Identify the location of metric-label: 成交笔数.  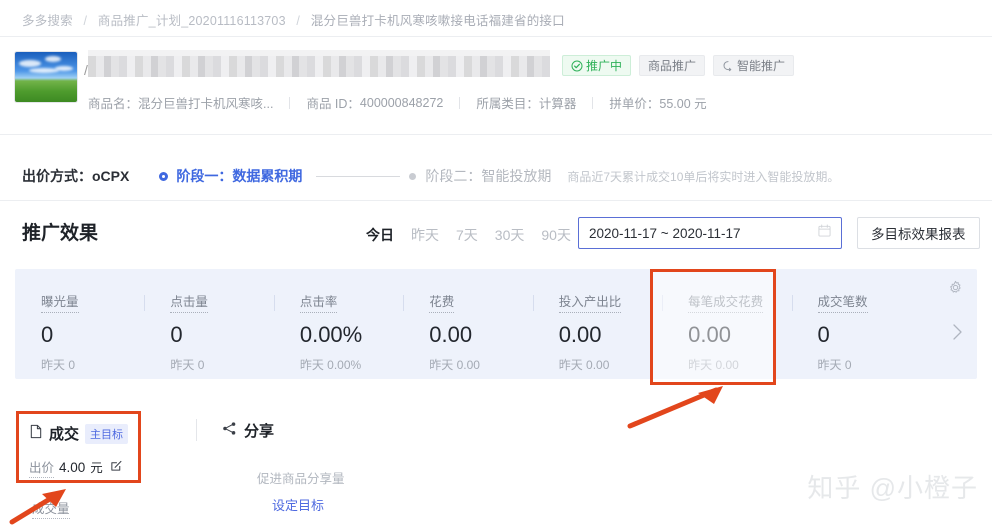
(842, 302).